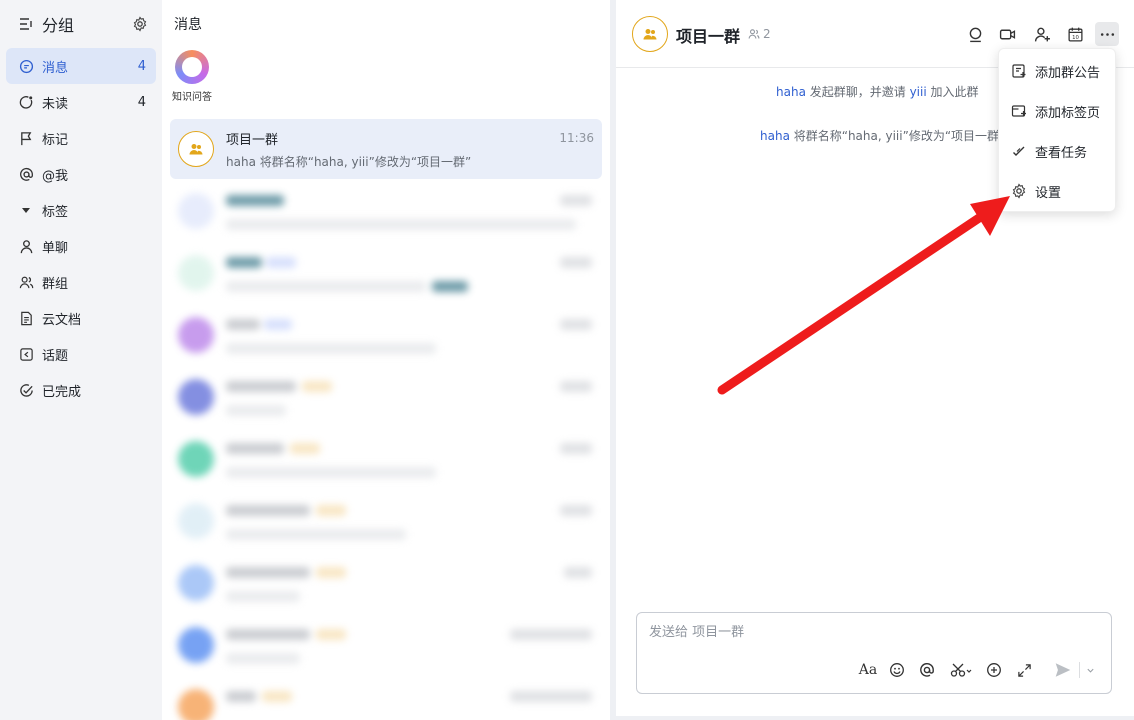 The image size is (1134, 720). I want to click on sidebar-item-flagged: 标记, so click(81, 138).